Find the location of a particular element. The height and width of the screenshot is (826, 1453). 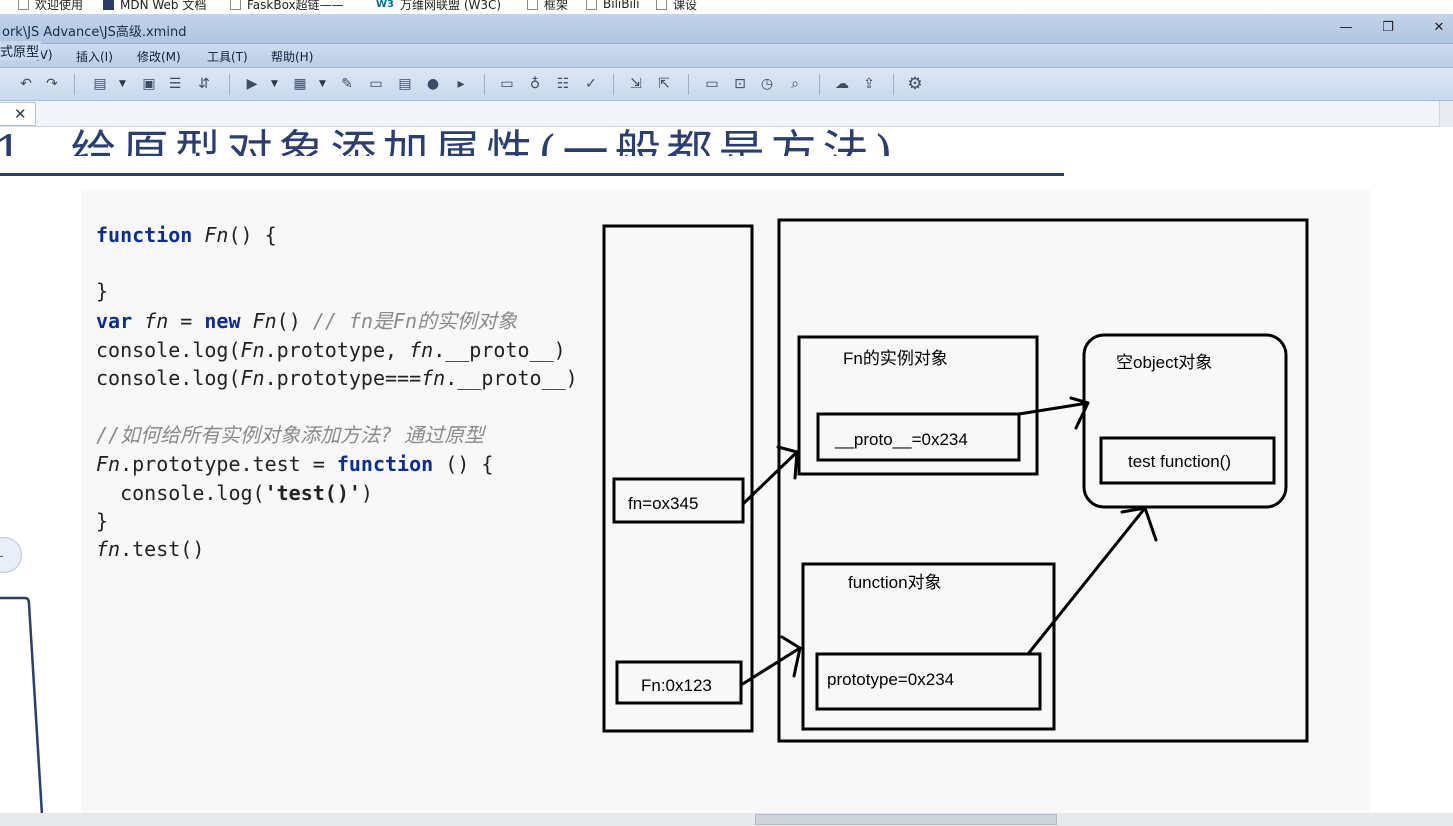

test-method-label: test function() is located at coordinates (1179, 461).